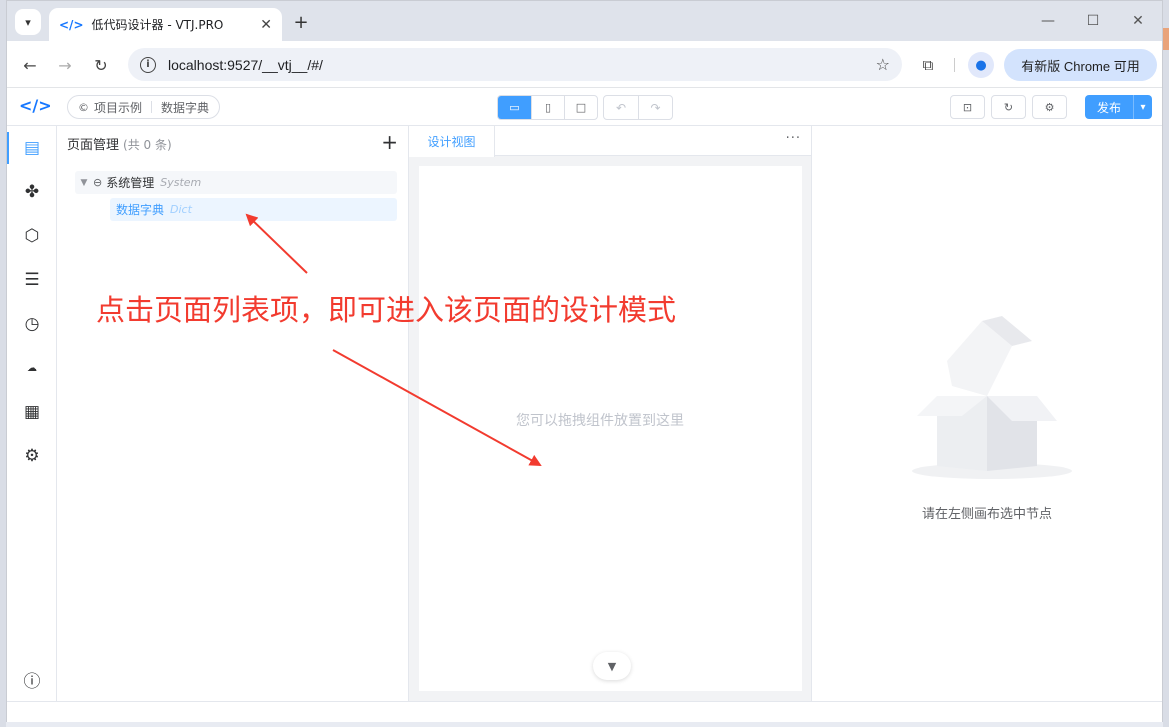  Describe the element at coordinates (612, 666) in the screenshot. I see `collapse-toggle-icon: ▼` at that location.